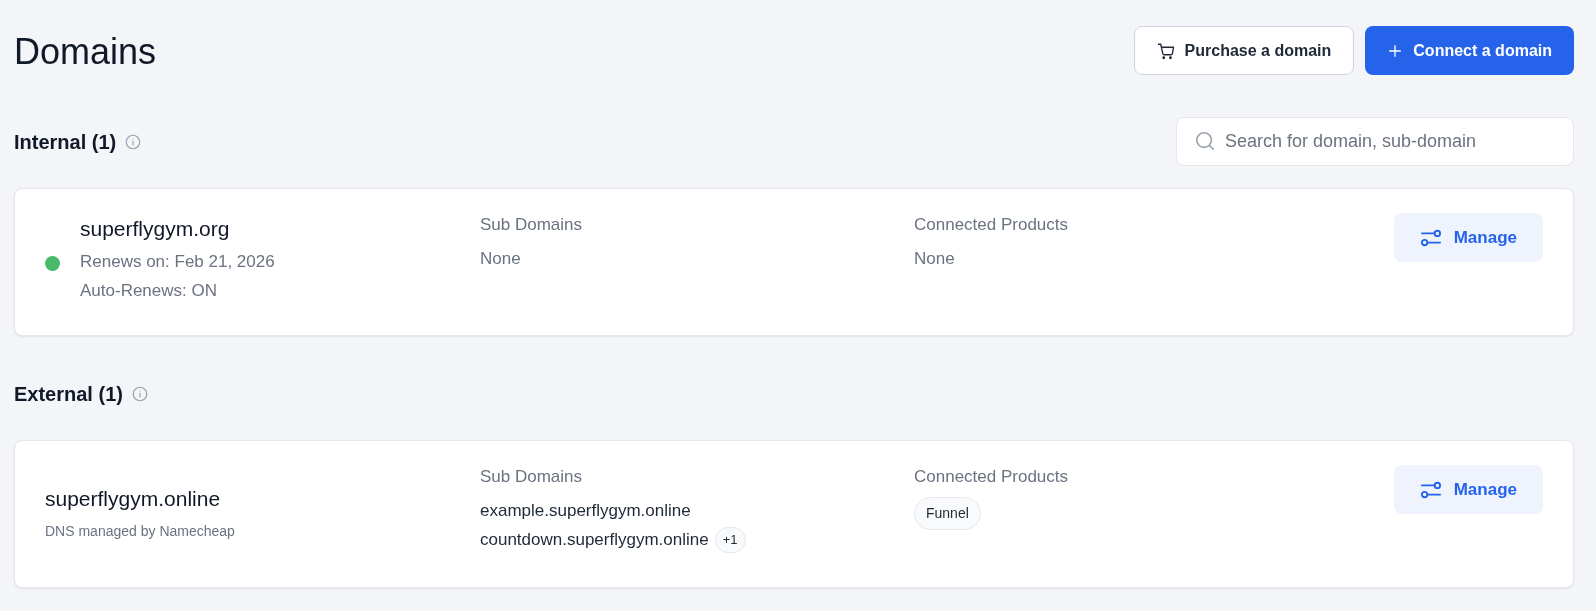  What do you see at coordinates (594, 539) in the screenshot?
I see `sub-domain: countdown.superflygym.online` at bounding box center [594, 539].